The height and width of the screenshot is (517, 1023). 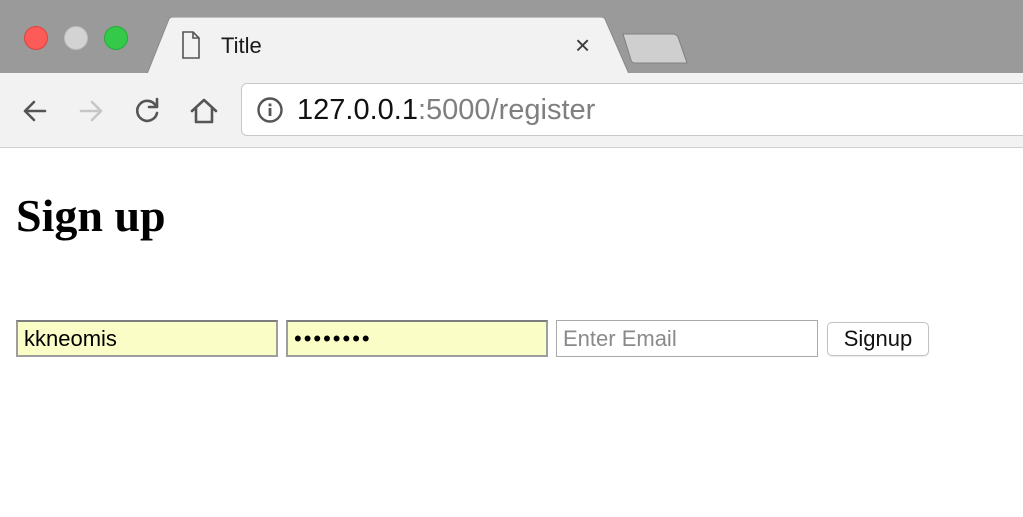 I want to click on arrow-right-icon, so click(x=91, y=111).